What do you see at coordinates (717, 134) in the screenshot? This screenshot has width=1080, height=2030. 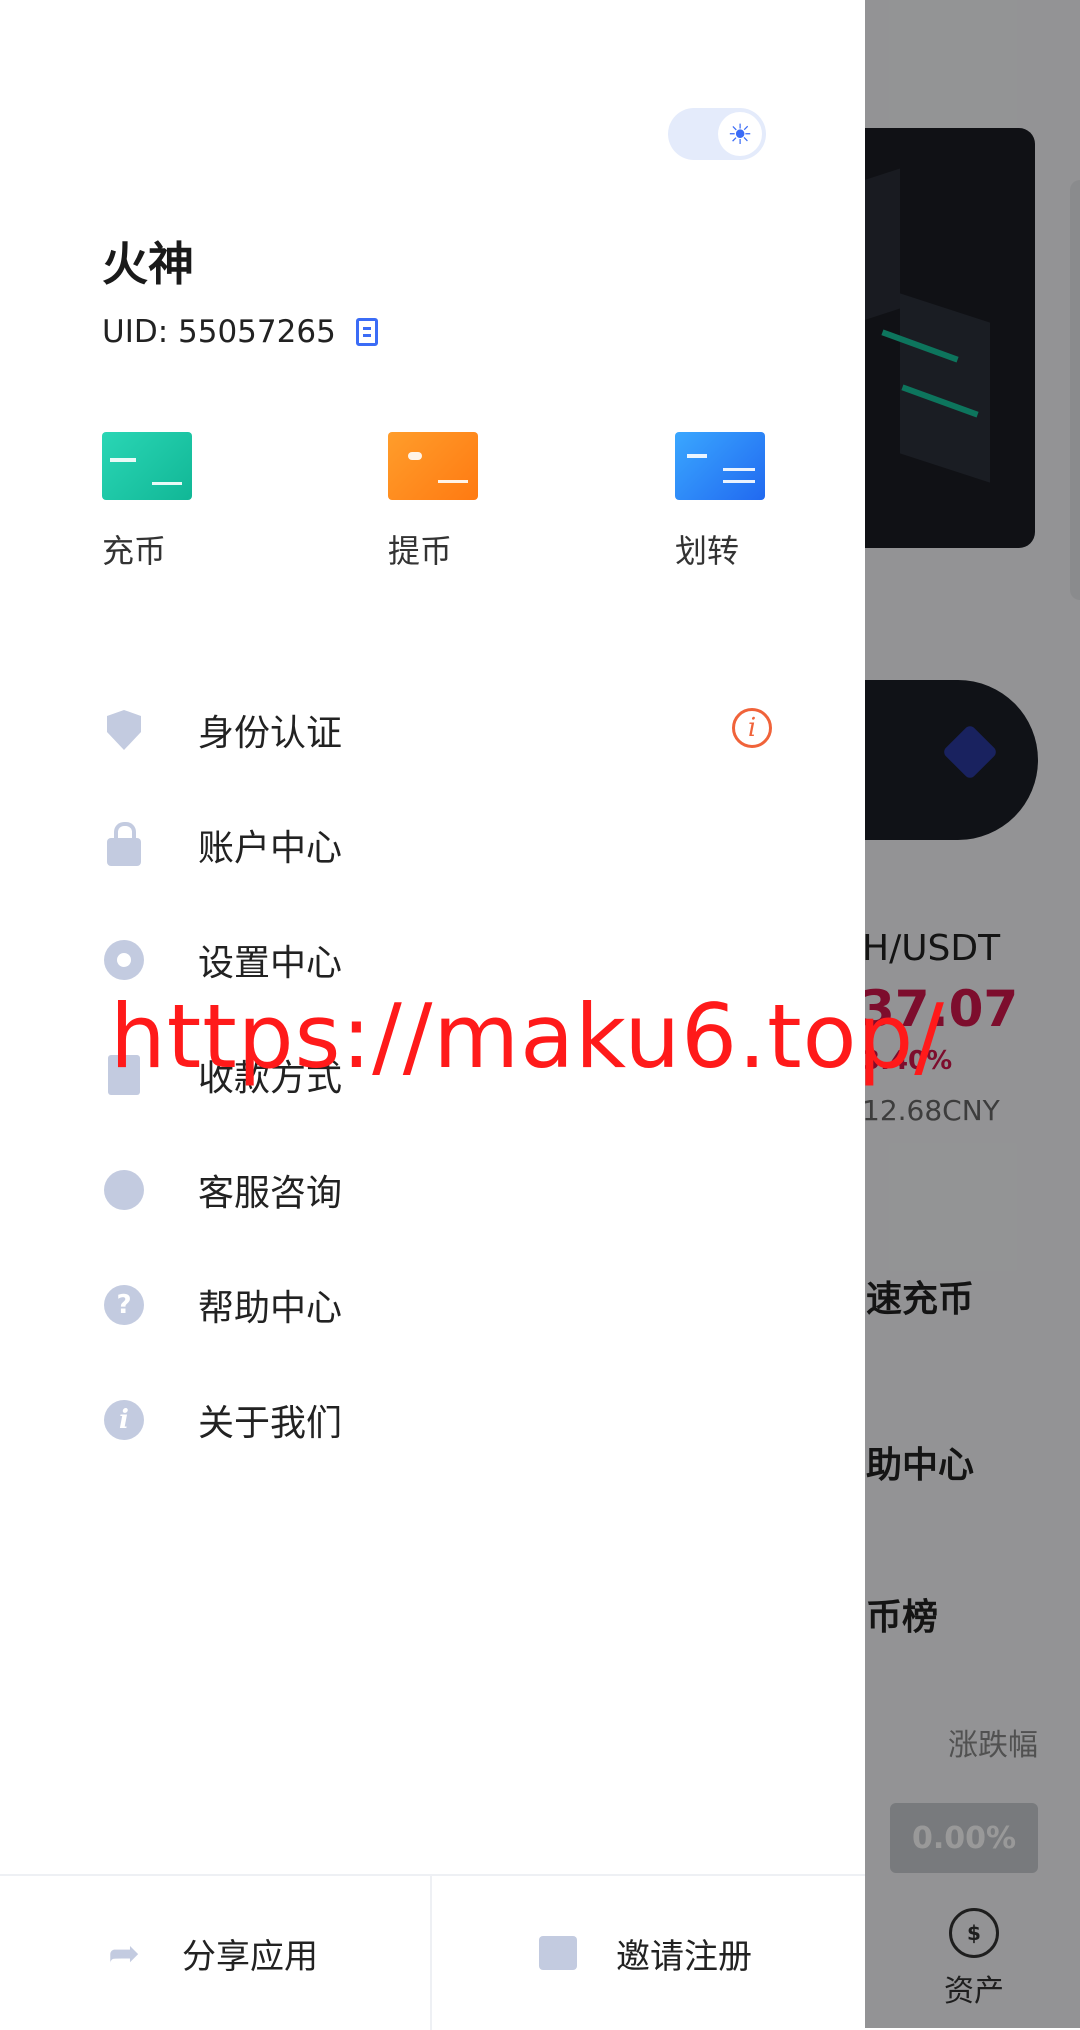 I see `theme-toggle: ☀` at bounding box center [717, 134].